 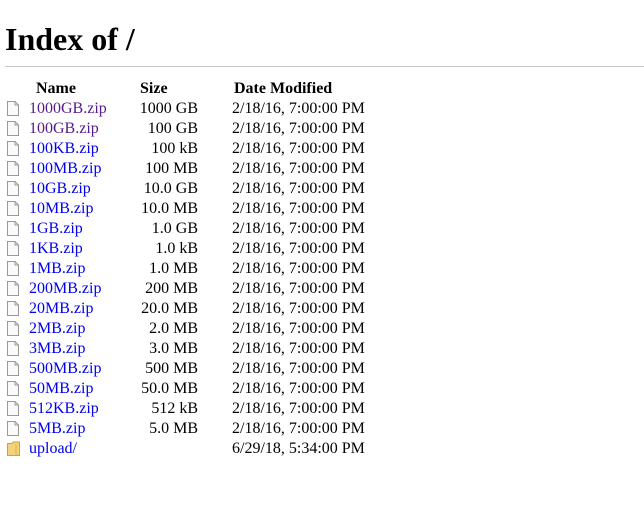 I want to click on file-link: 3MB.zip, so click(x=57, y=349).